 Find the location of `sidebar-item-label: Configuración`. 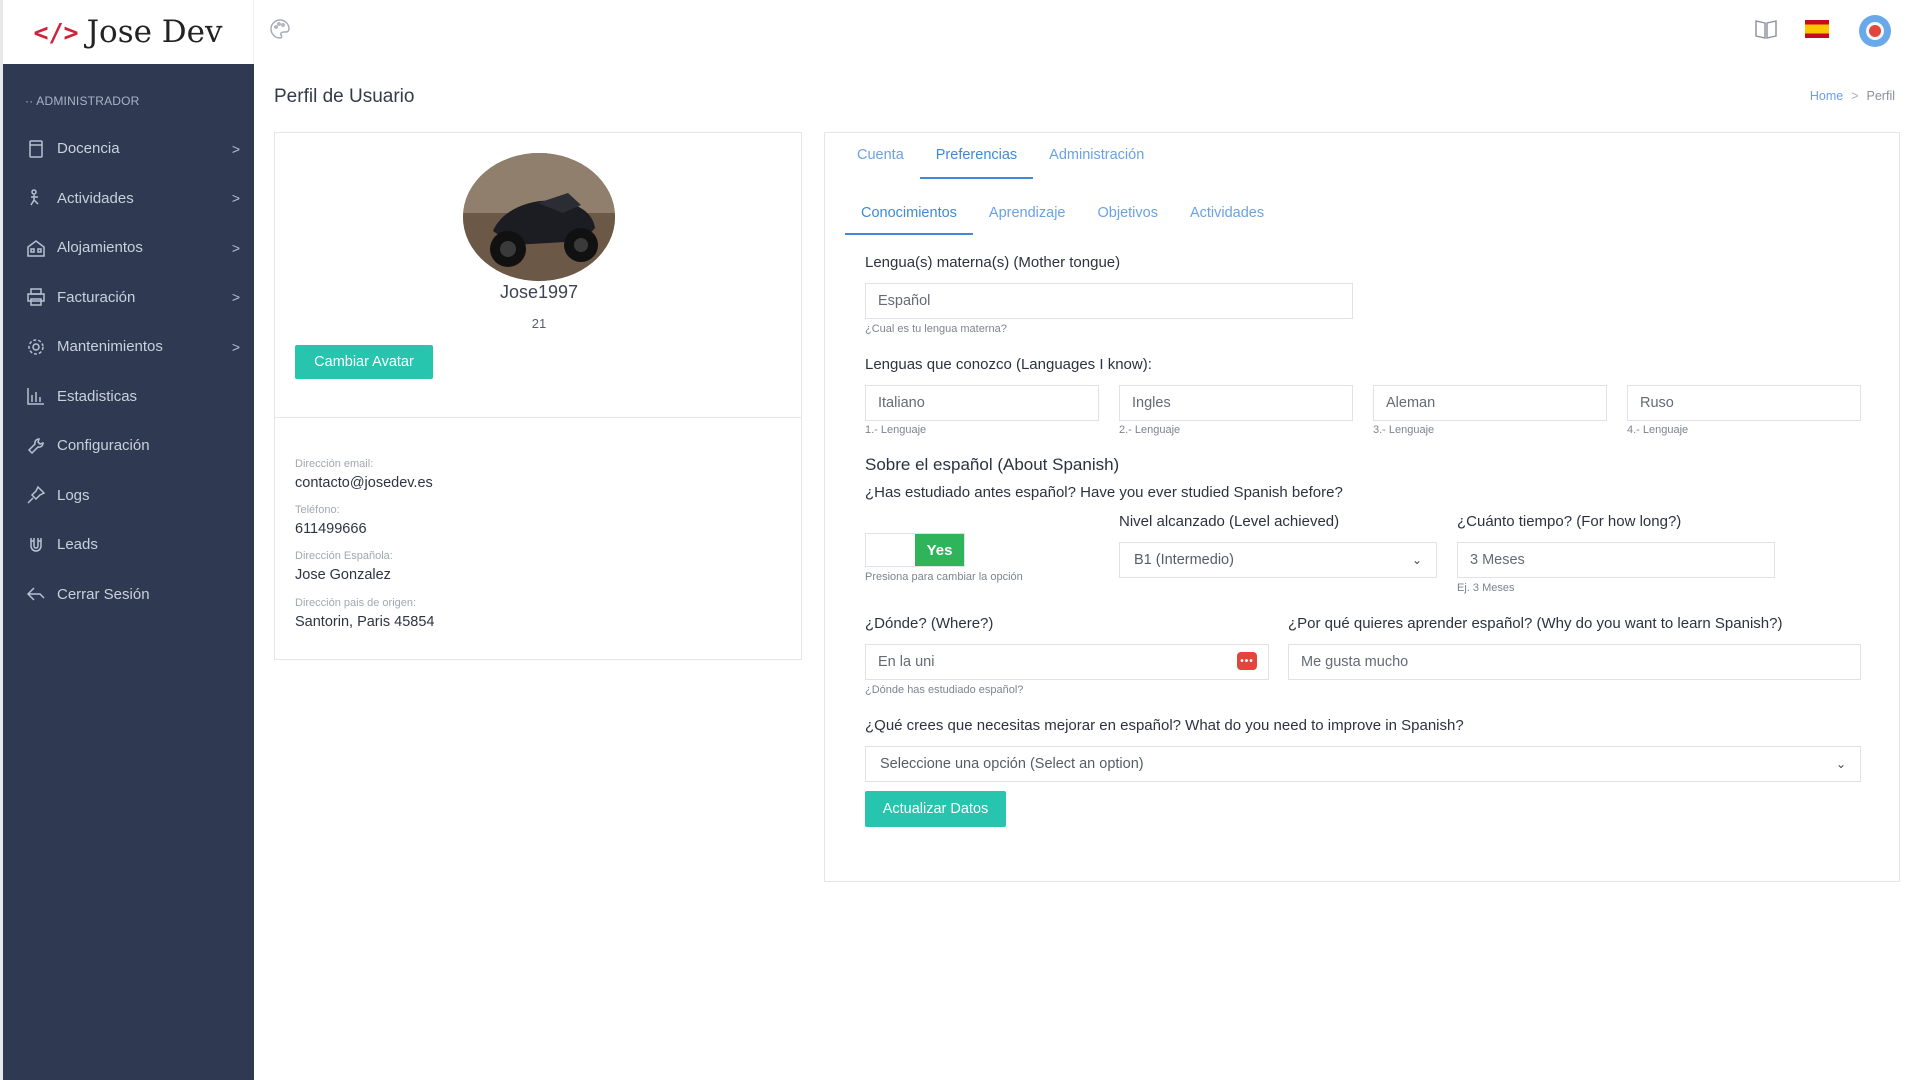

sidebar-item-label: Configuración is located at coordinates (103, 446).